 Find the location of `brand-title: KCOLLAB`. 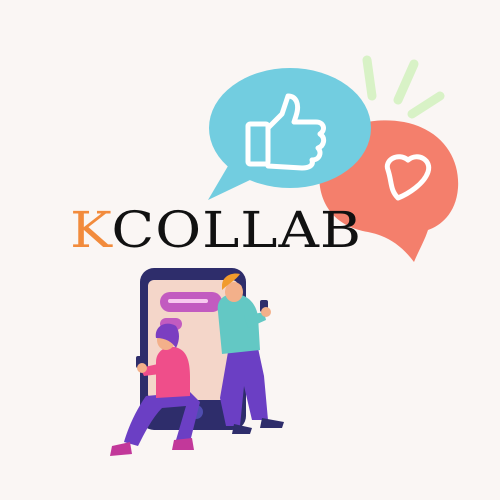

brand-title: KCOLLAB is located at coordinates (216, 231).